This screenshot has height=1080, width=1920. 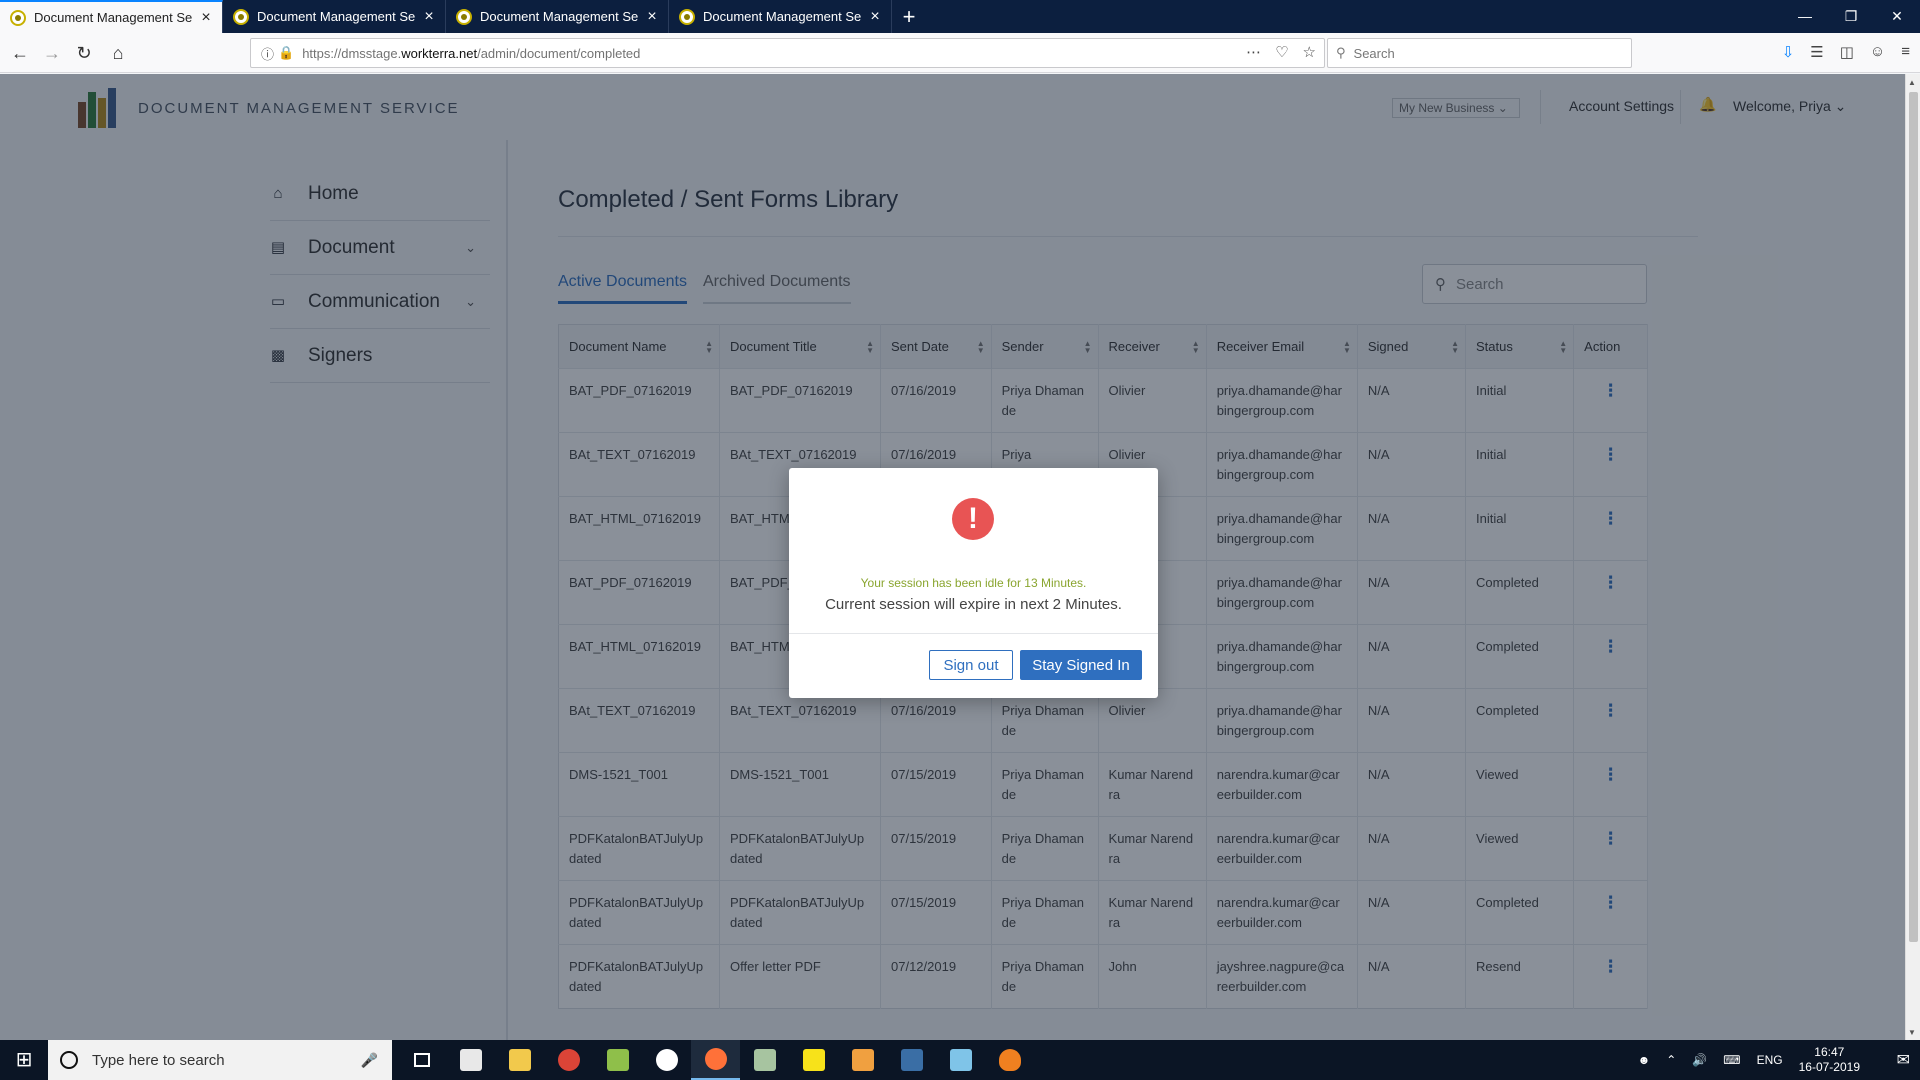 I want to click on microphone-icon: 🎤, so click(x=369, y=1060).